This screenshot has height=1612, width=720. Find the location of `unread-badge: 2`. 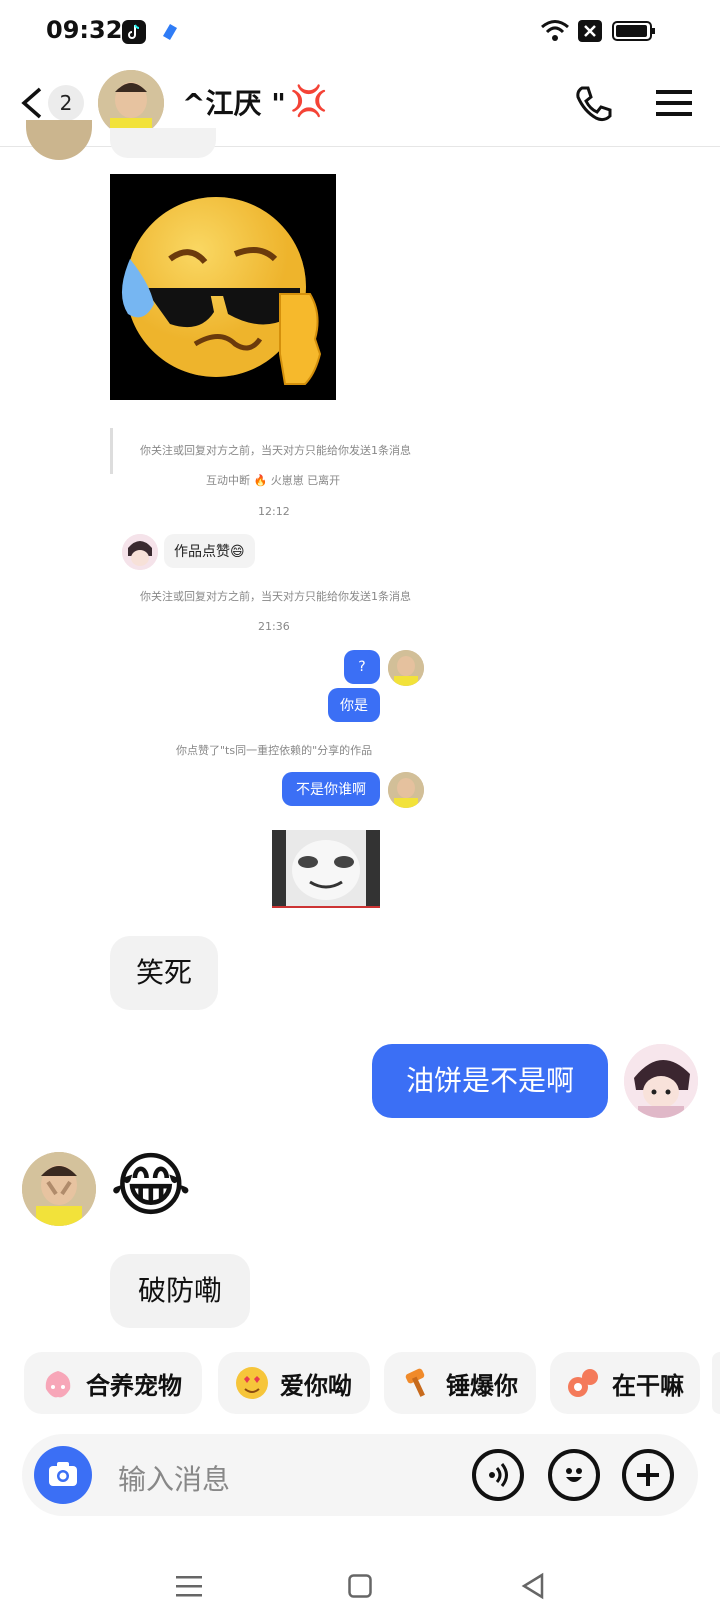

unread-badge: 2 is located at coordinates (66, 103).